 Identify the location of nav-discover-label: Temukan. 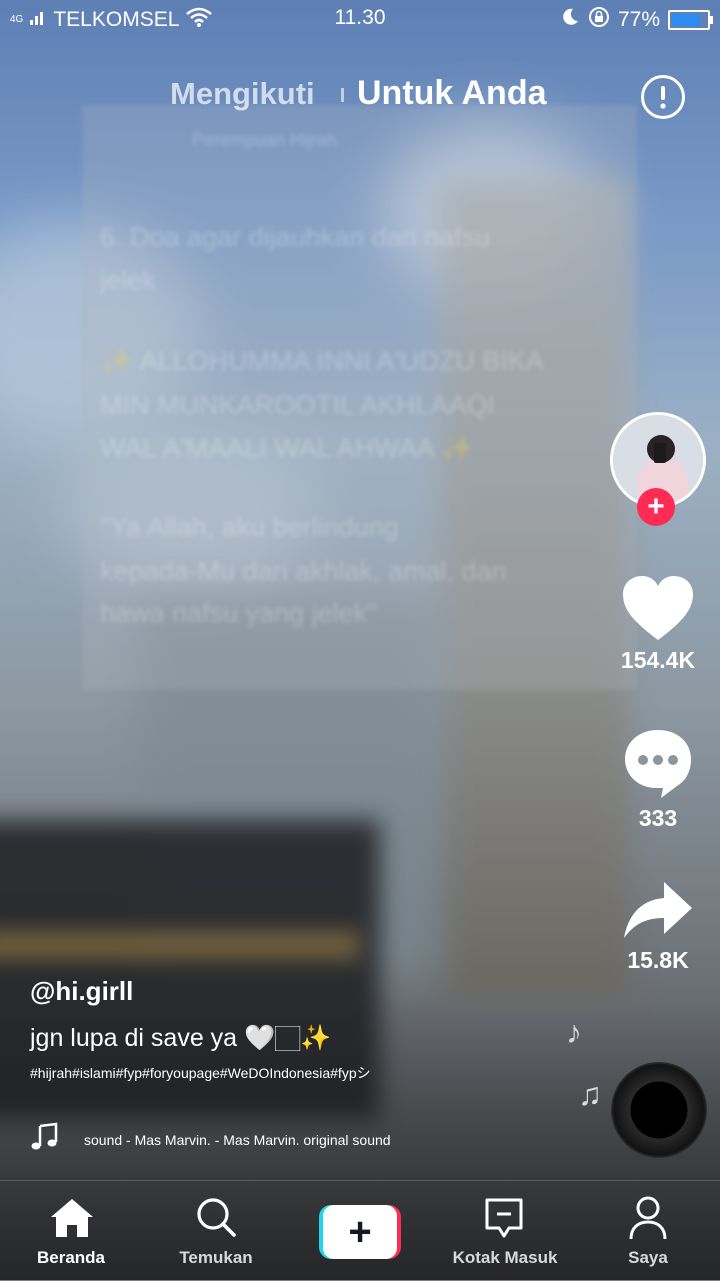
(216, 1257).